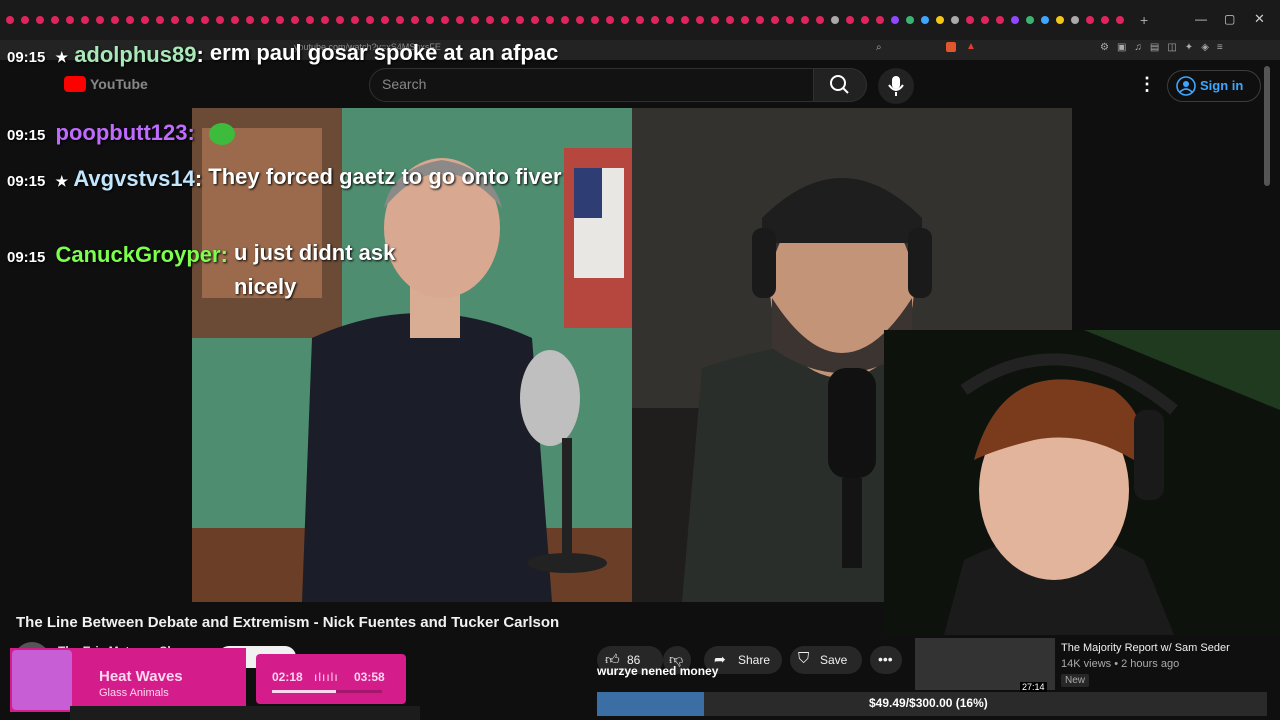  I want to click on chat-username: Avgvstvs14, so click(133, 178).